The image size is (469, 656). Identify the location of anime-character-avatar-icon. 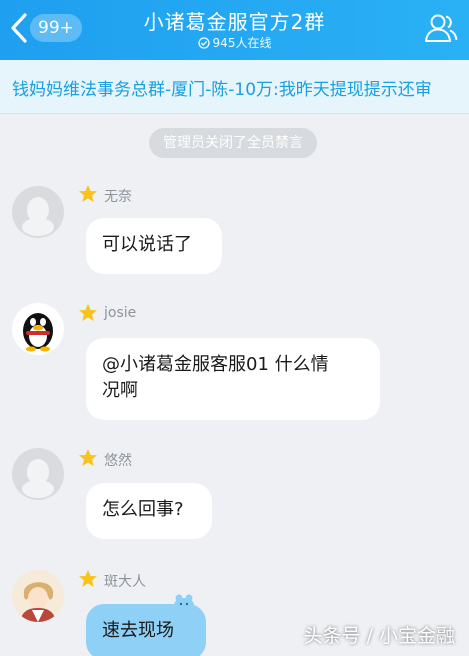
(38, 596).